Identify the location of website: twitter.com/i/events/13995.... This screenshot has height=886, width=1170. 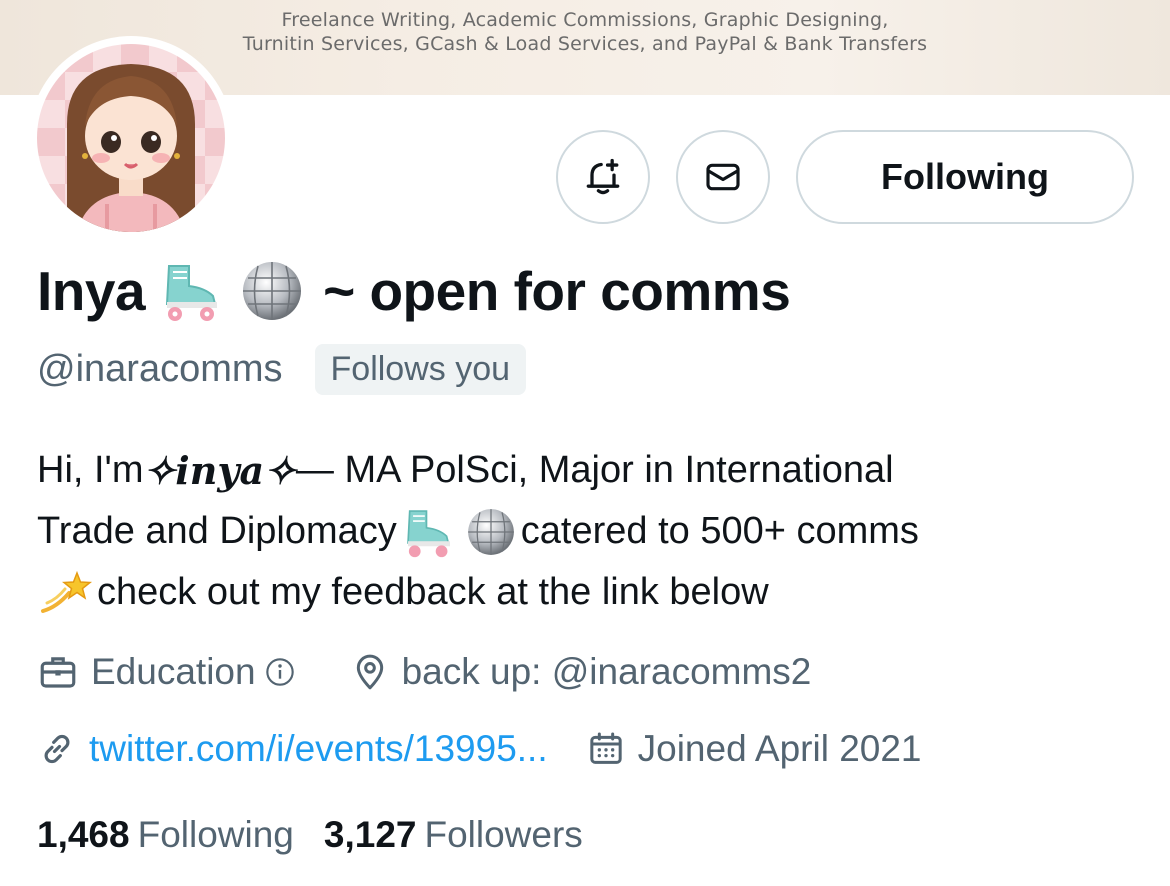
(292, 749).